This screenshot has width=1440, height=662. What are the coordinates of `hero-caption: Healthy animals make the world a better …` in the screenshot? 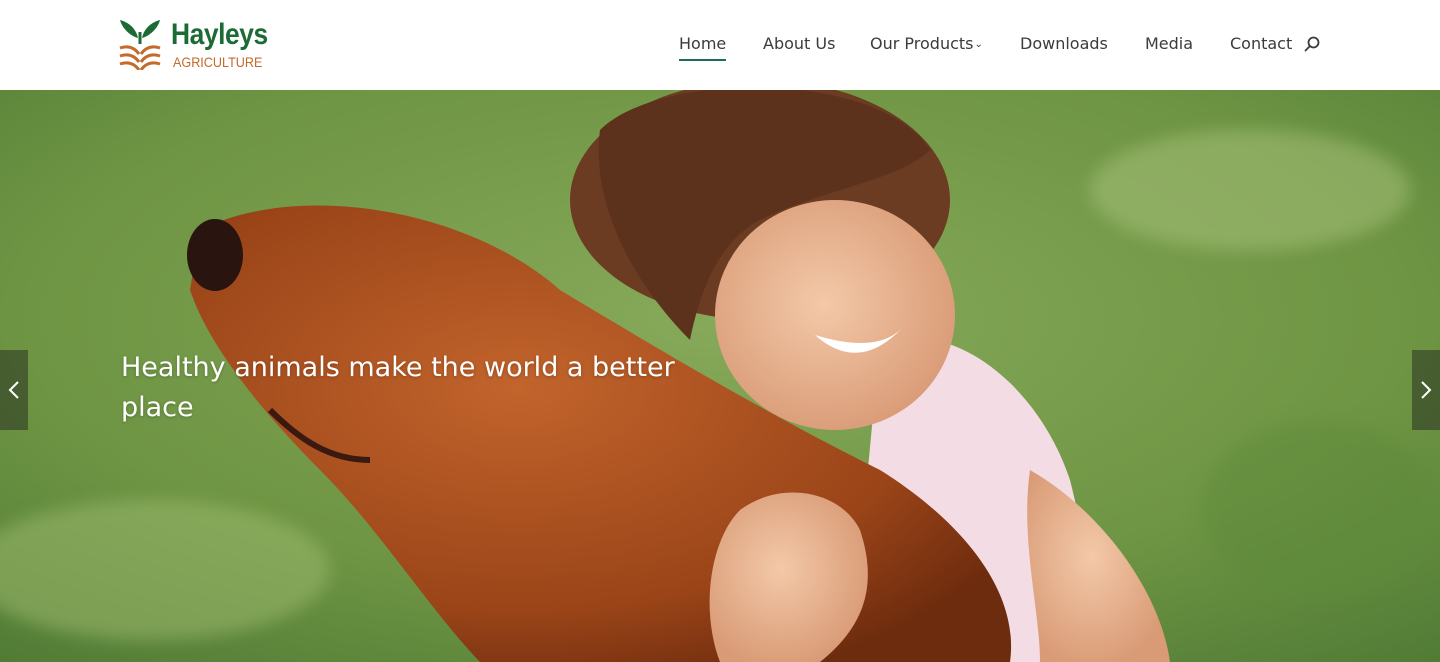 It's located at (398, 387).